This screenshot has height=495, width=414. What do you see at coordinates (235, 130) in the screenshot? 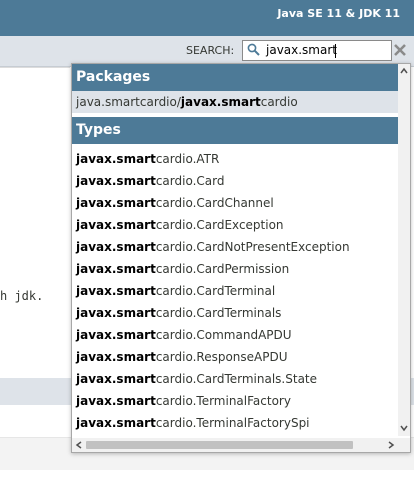
I see `category-types: Types` at bounding box center [235, 130].